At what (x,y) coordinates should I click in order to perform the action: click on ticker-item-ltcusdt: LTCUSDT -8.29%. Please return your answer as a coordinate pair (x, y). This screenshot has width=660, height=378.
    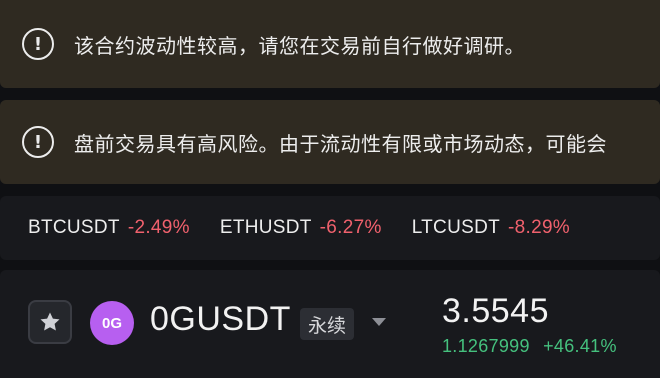
    Looking at the image, I should click on (491, 228).